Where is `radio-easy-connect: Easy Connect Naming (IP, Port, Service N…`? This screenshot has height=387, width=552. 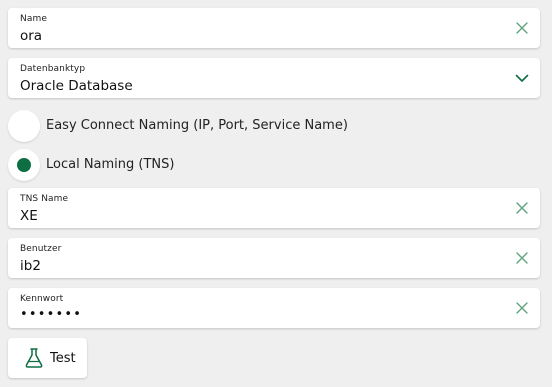 radio-easy-connect: Easy Connect Naming (IP, Port, Service N… is located at coordinates (208, 126).